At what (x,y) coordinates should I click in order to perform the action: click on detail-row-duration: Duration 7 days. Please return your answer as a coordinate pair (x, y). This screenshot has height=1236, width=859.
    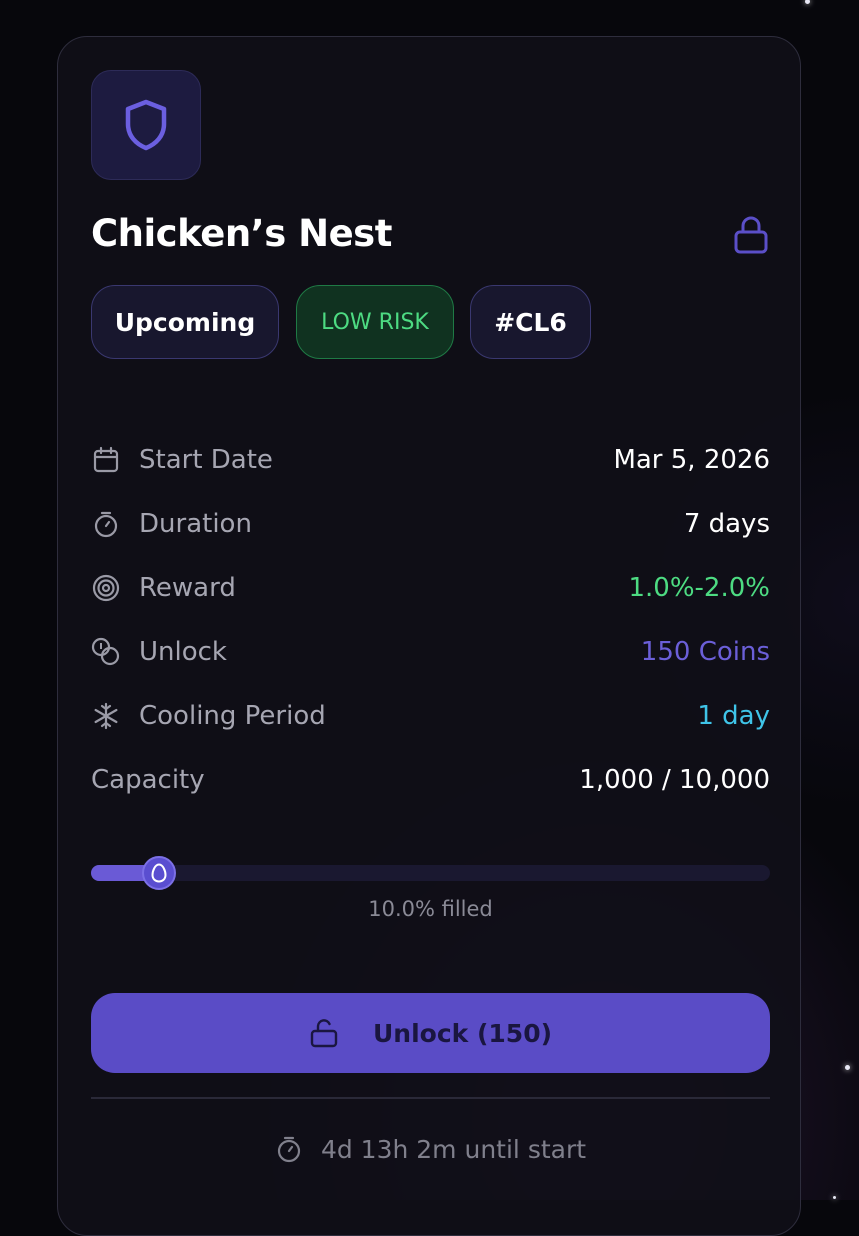
    Looking at the image, I should click on (430, 524).